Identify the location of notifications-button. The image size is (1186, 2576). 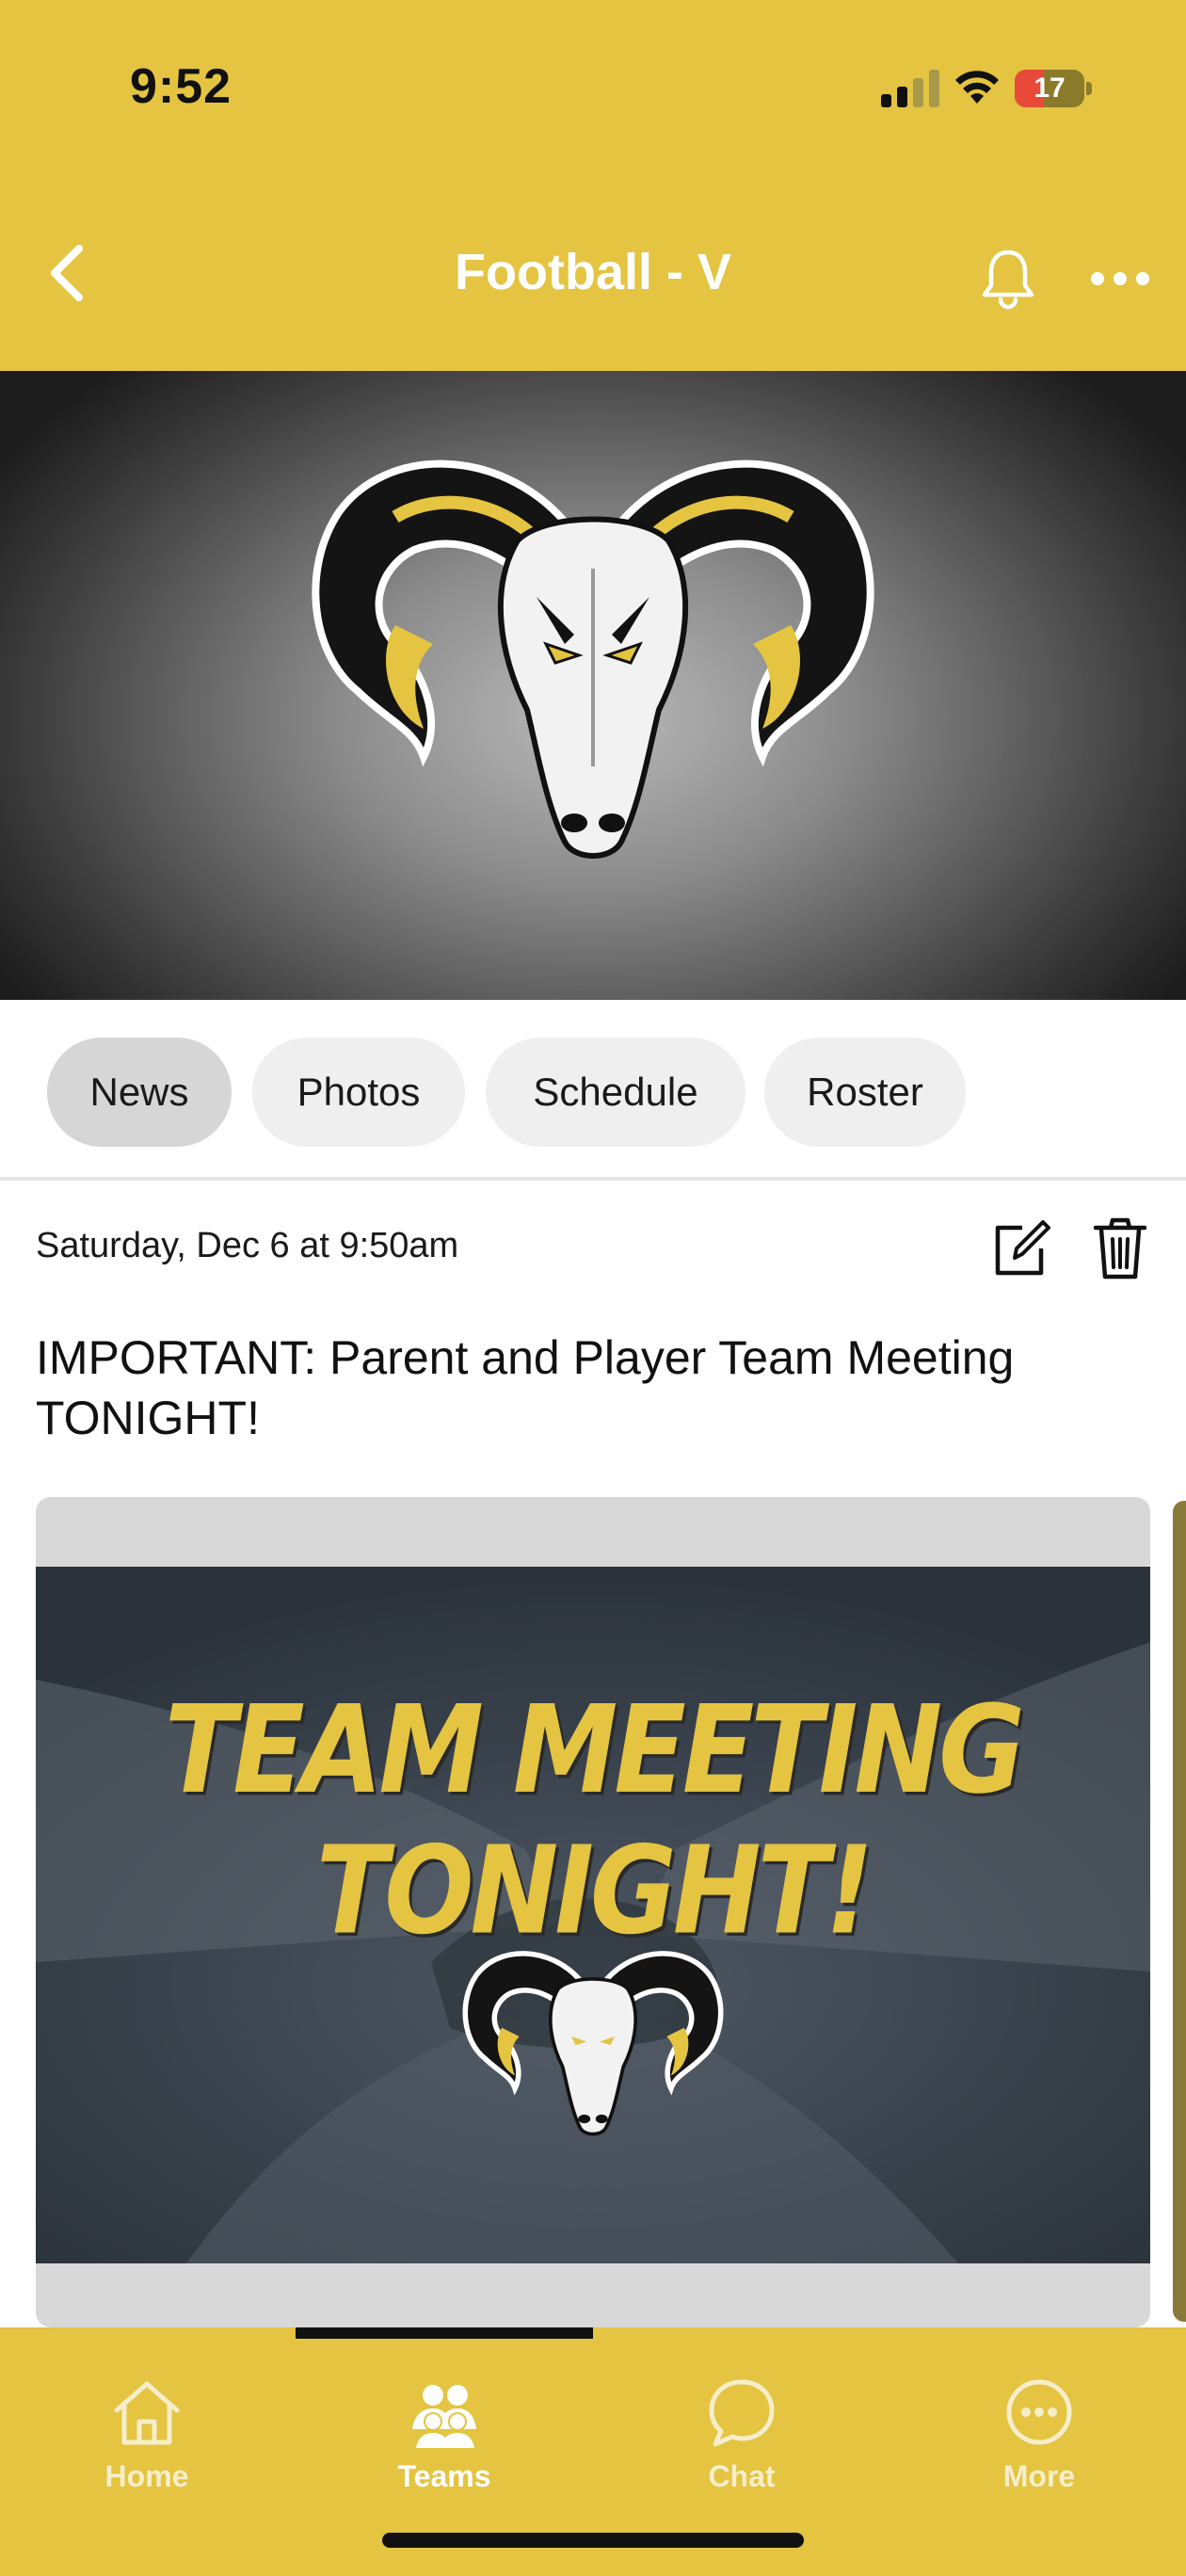
(1008, 278).